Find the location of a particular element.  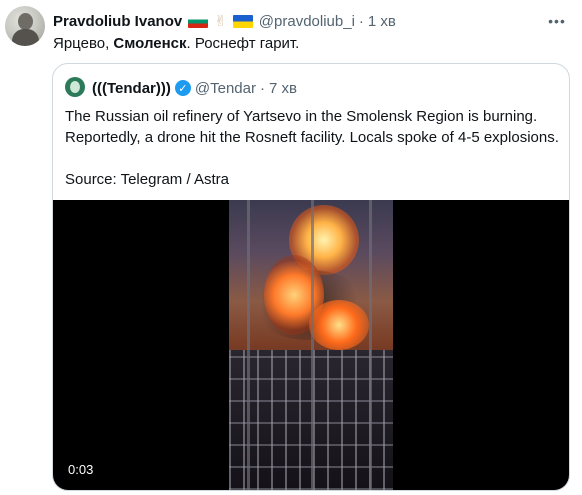

quoted-author-name: (((Tendar))) is located at coordinates (131, 88).